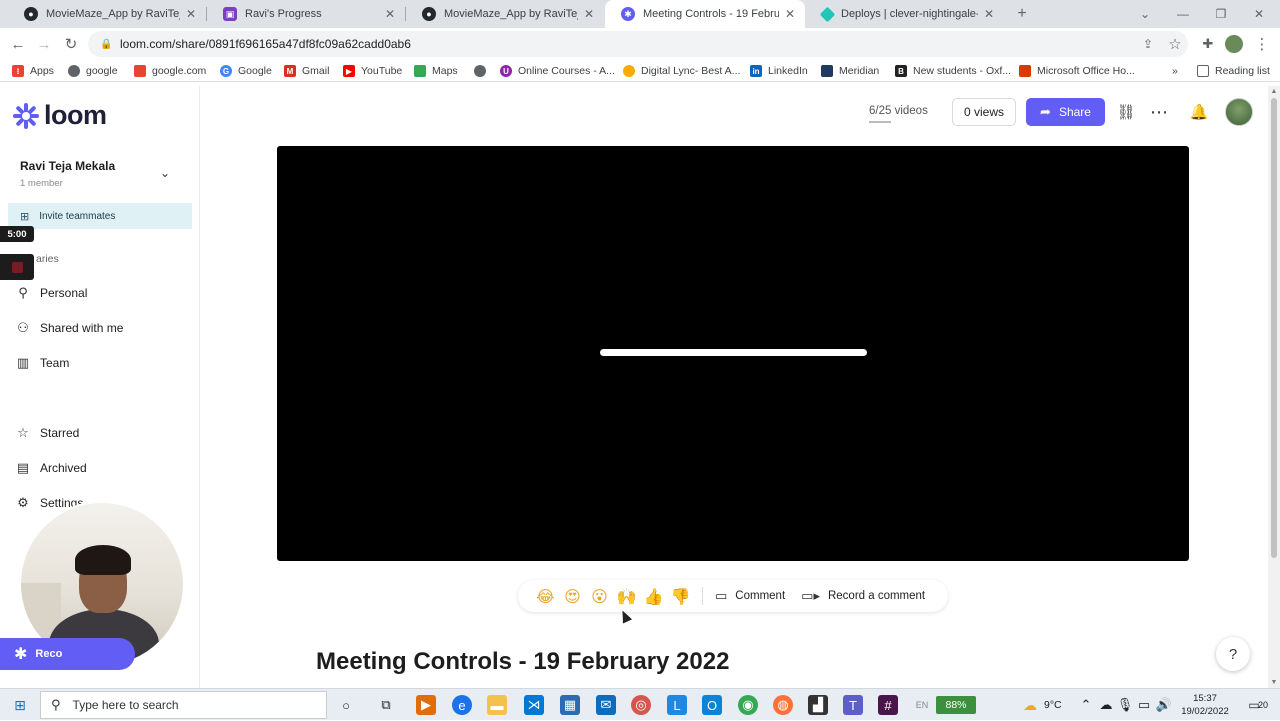 Image resolution: width=1280 pixels, height=721 pixels. I want to click on scroll-down-icon: ▼, so click(1274, 682).